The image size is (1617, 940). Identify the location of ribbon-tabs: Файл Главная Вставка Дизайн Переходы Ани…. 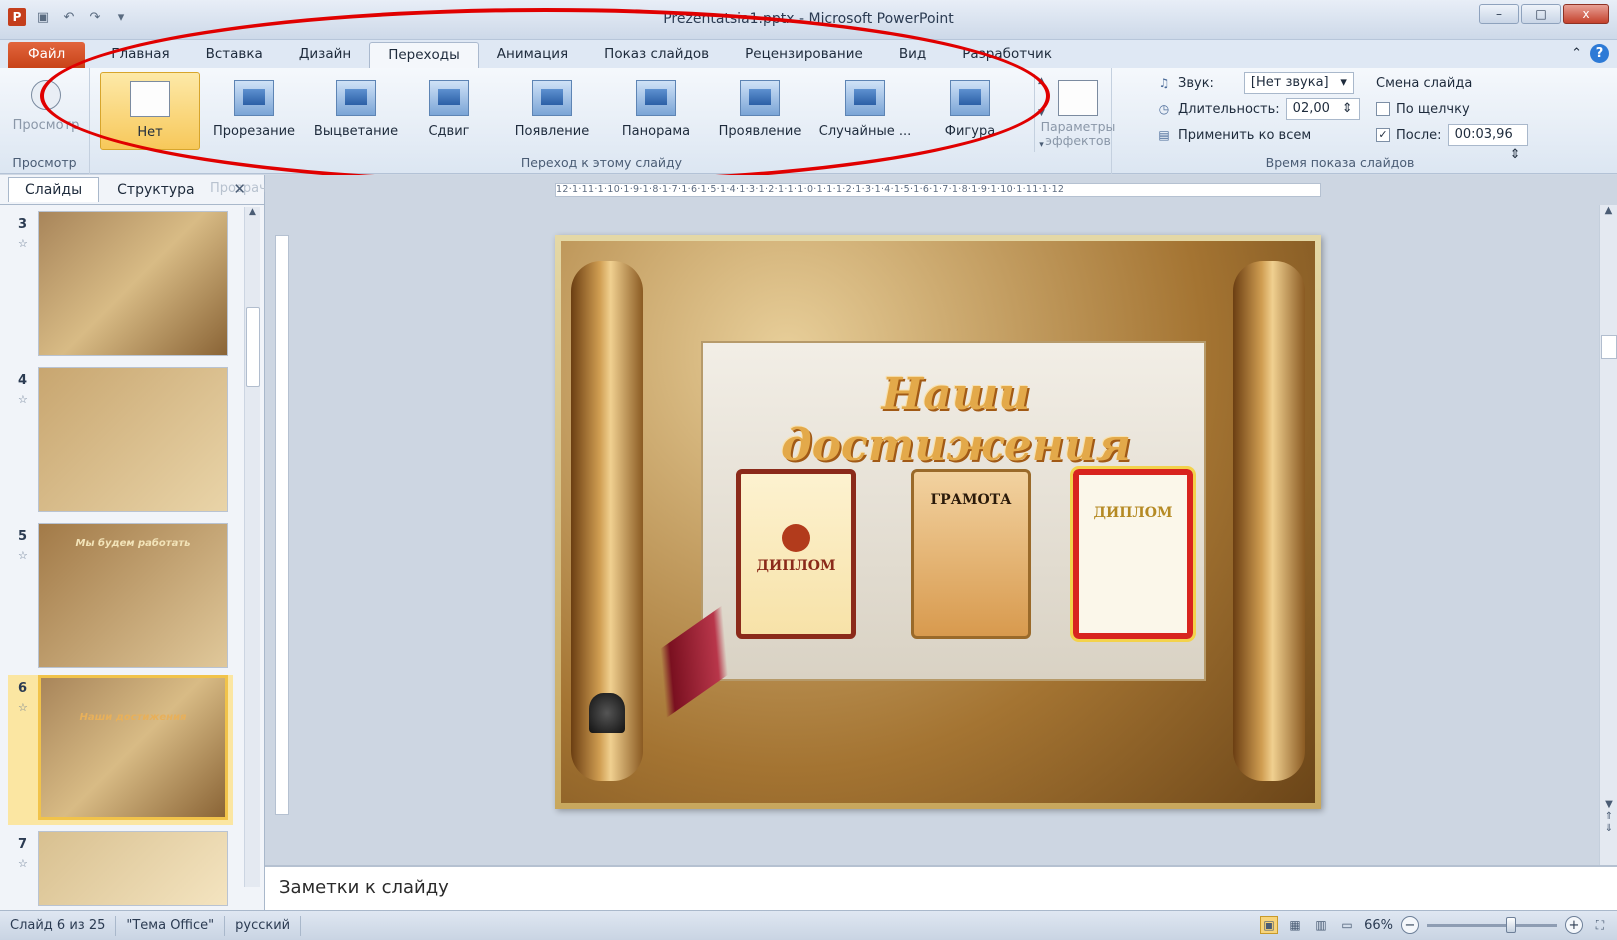
(808, 54).